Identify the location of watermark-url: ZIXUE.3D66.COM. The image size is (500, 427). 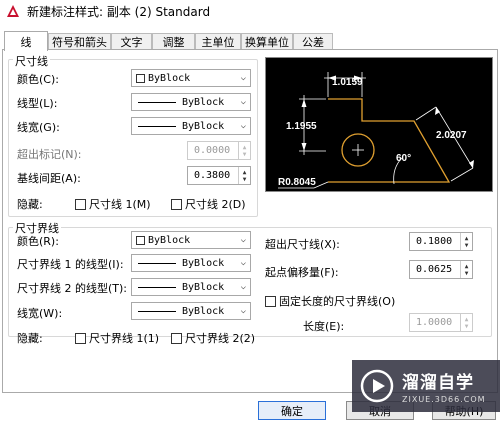
(444, 399).